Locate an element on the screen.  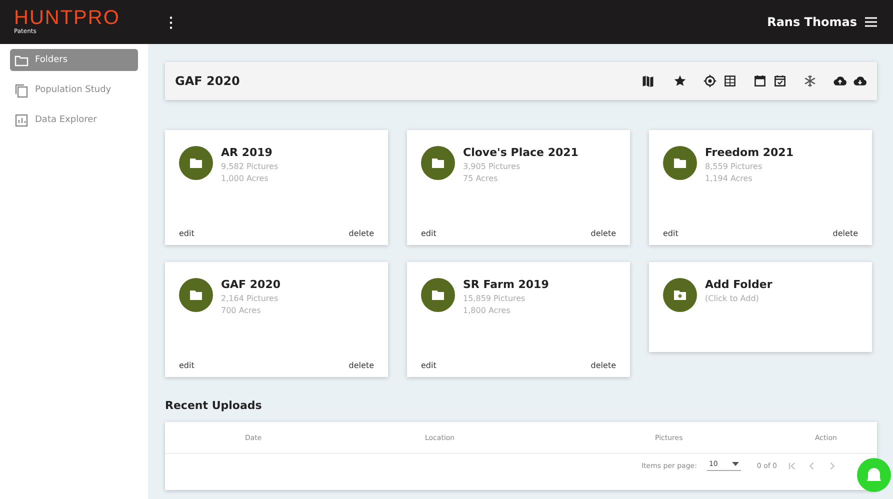
bell-icon is located at coordinates (874, 475).